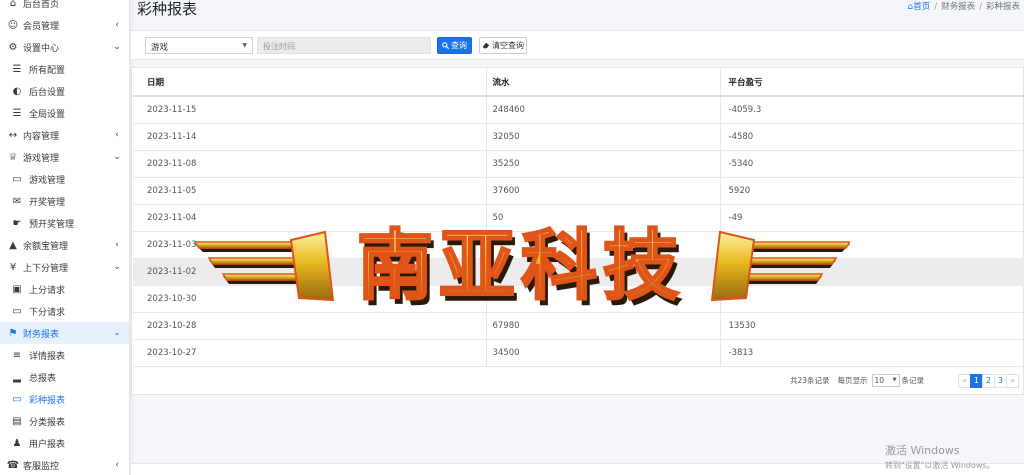 The image size is (1024, 475). What do you see at coordinates (872, 82) in the screenshot?
I see `column-header-platform-pnl: 平台盈亏` at bounding box center [872, 82].